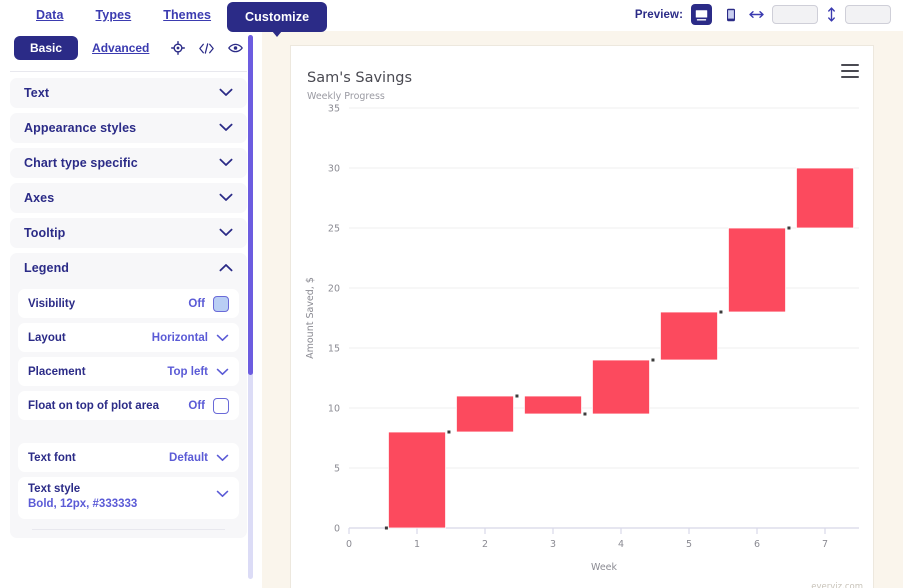 The image size is (903, 588). What do you see at coordinates (221, 303) in the screenshot?
I see `legend-visibility-checkbox` at bounding box center [221, 303].